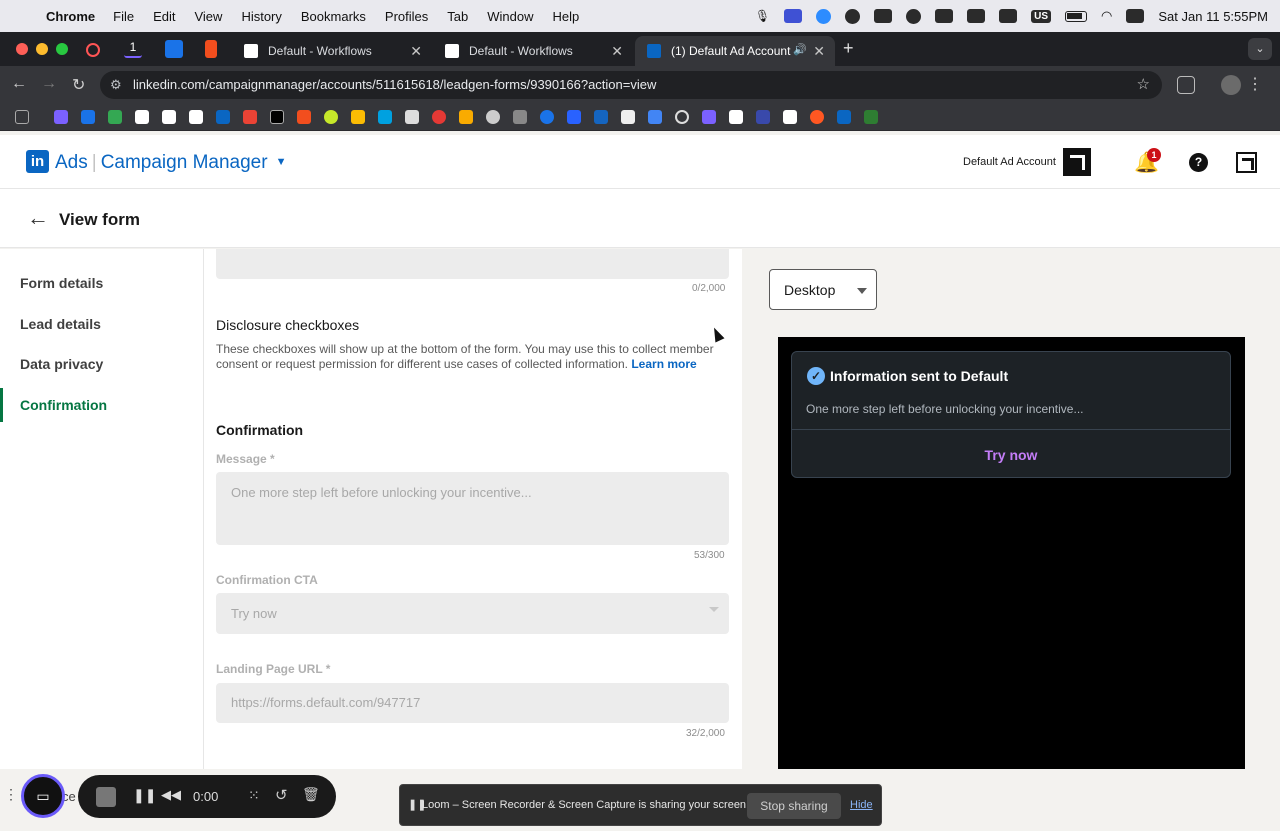  What do you see at coordinates (914, 16) in the screenshot?
I see `chatgpt-icon` at bounding box center [914, 16].